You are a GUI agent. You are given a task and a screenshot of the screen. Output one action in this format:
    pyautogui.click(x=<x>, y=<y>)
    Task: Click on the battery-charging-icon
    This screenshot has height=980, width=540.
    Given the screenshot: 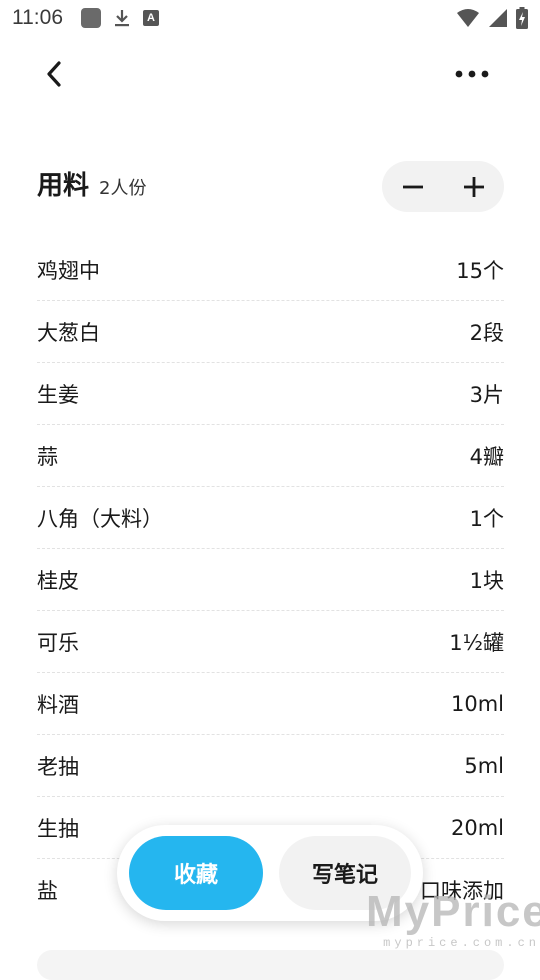 What is the action you would take?
    pyautogui.click(x=522, y=18)
    